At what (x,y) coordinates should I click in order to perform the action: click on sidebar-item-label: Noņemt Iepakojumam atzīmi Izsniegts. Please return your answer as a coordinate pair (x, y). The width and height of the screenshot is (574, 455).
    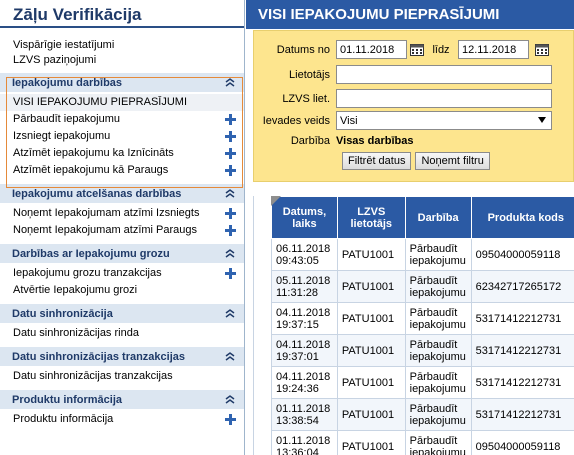
    Looking at the image, I should click on (106, 213).